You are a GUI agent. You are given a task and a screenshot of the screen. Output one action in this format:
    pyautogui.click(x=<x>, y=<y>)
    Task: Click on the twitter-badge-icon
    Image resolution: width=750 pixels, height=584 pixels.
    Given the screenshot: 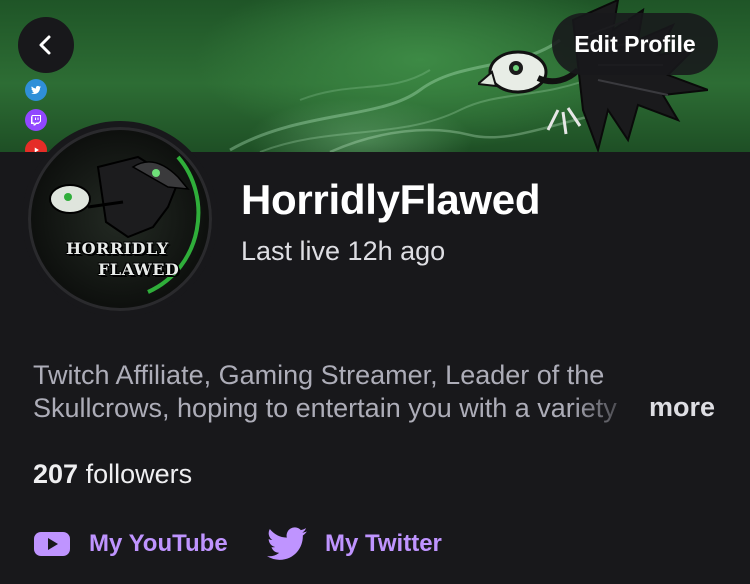 What is the action you would take?
    pyautogui.click(x=36, y=90)
    